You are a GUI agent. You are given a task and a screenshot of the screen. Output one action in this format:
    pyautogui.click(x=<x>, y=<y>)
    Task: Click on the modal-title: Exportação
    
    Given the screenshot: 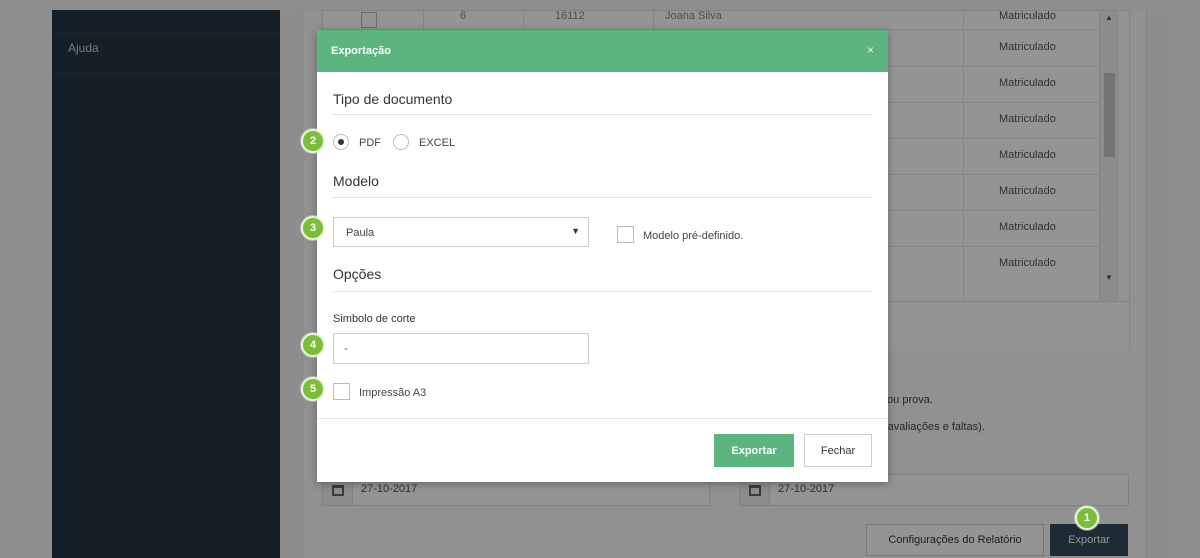 What is the action you would take?
    pyautogui.click(x=361, y=51)
    